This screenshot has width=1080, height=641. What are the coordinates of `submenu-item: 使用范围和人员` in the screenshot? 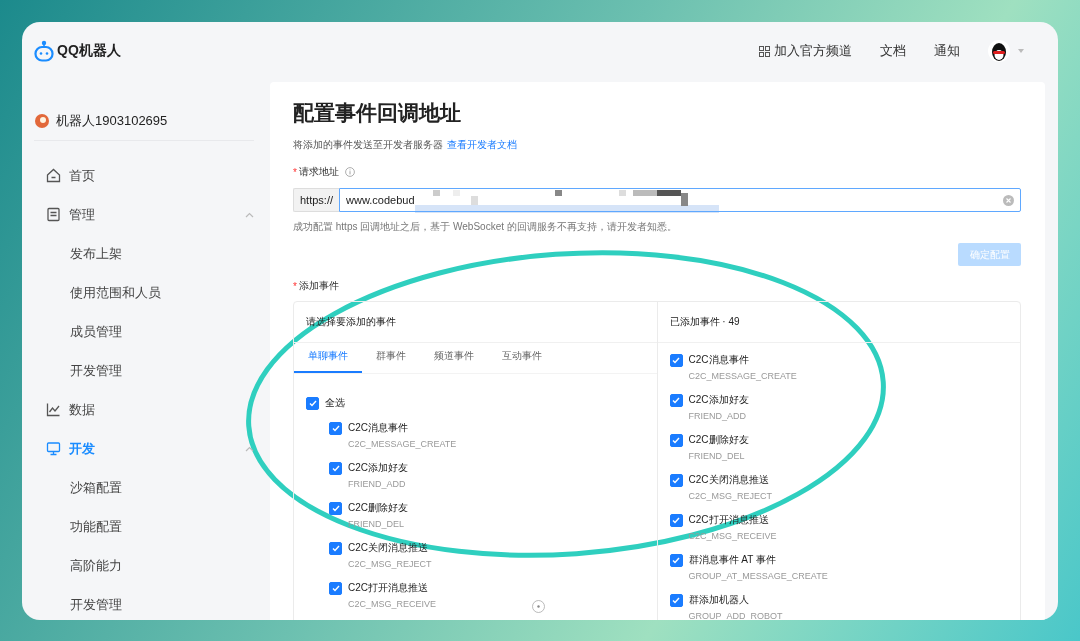 It's located at (144, 292).